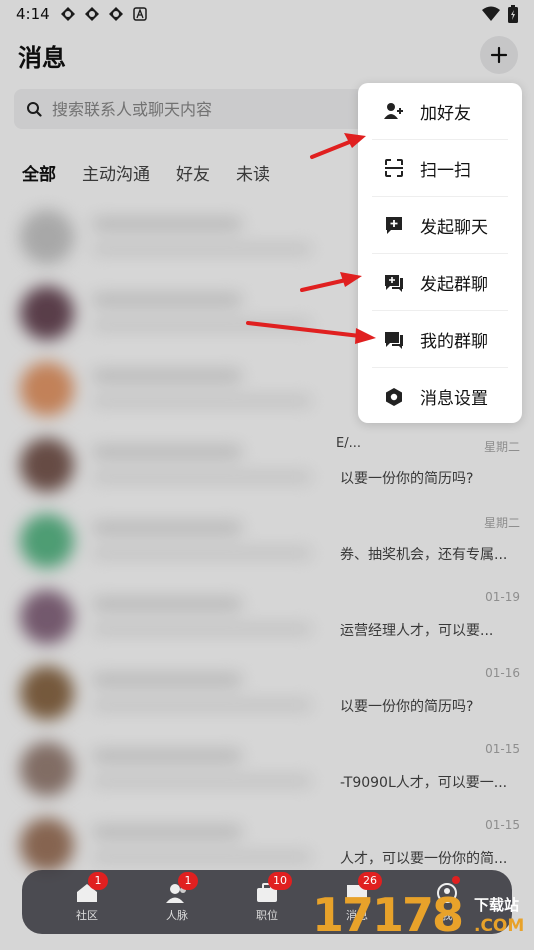  Describe the element at coordinates (331, 282) in the screenshot. I see `arrow-to-start-group-chat` at that location.